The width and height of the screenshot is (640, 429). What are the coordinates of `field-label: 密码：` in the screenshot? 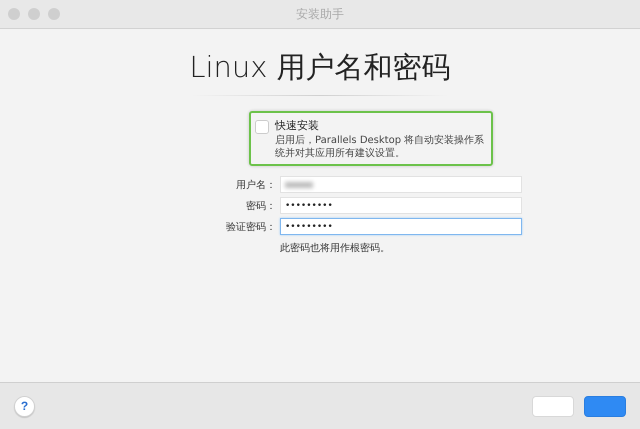 It's located at (260, 206).